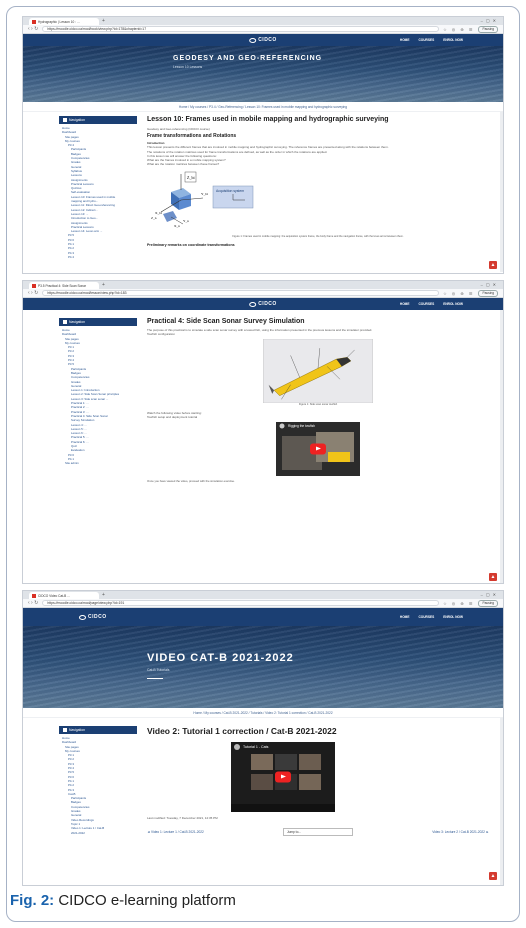  I want to click on acquisition-label: Acquisition system, so click(230, 191).